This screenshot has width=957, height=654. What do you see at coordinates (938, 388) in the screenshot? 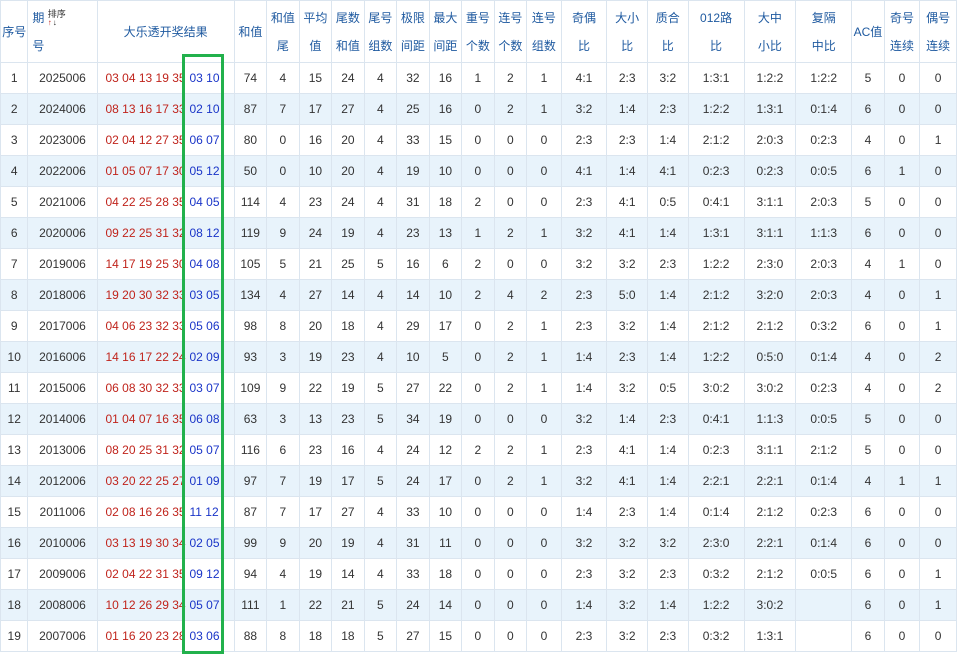
I see `cell-stat-18: 2` at bounding box center [938, 388].